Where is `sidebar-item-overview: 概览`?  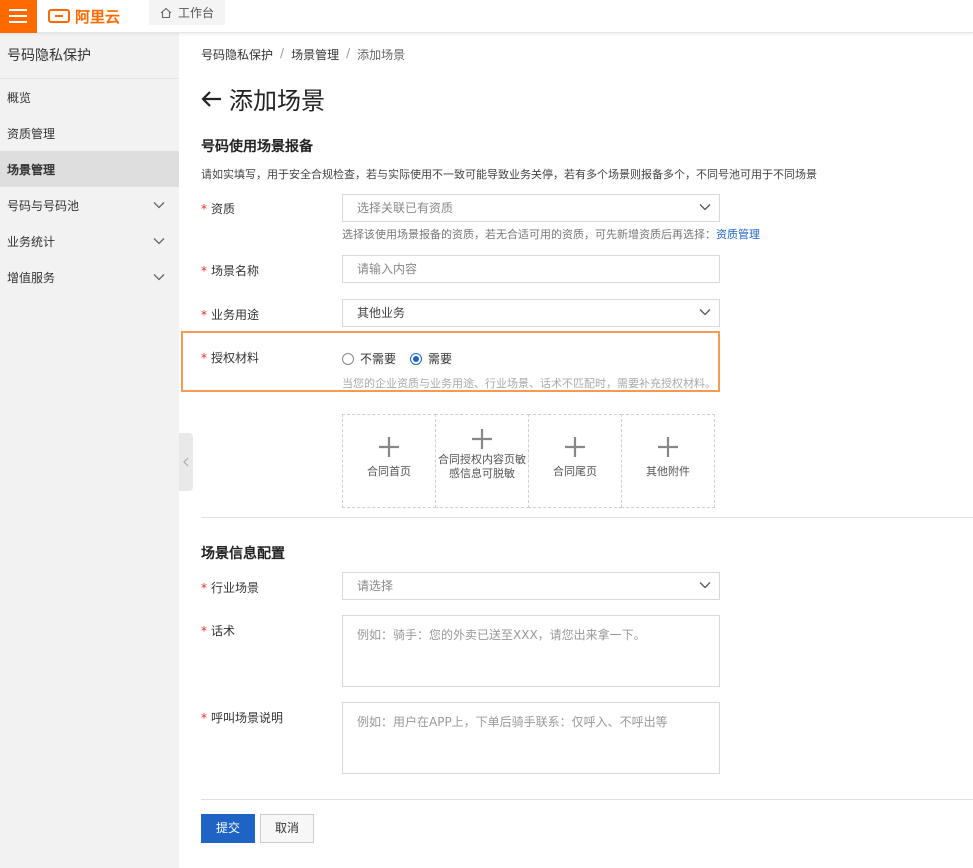
sidebar-item-overview: 概览 is located at coordinates (89, 97).